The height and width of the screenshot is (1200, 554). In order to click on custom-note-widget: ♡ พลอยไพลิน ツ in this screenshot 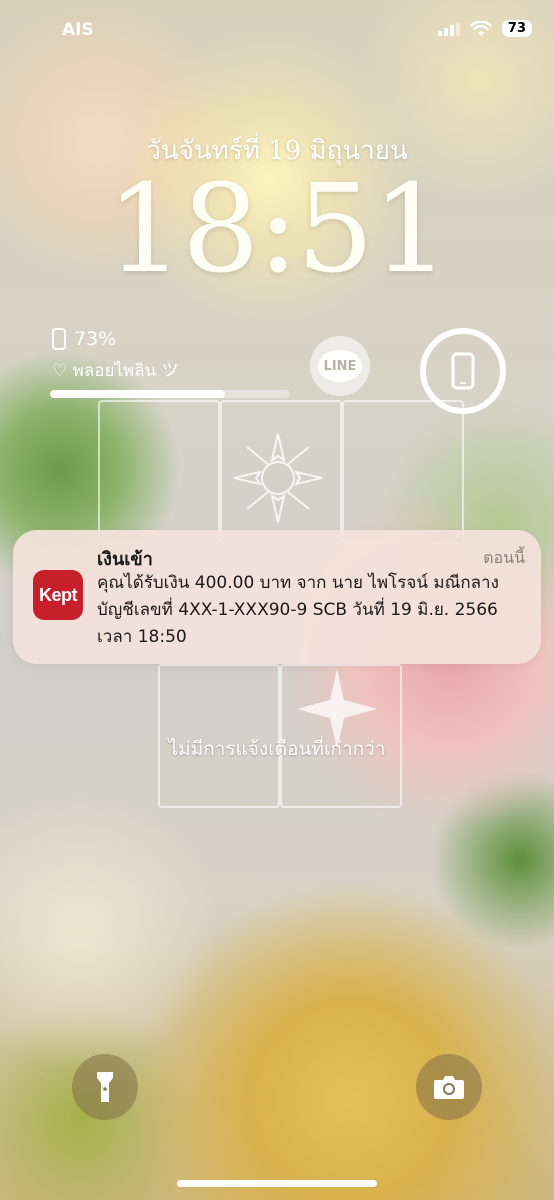, I will do `click(115, 370)`.